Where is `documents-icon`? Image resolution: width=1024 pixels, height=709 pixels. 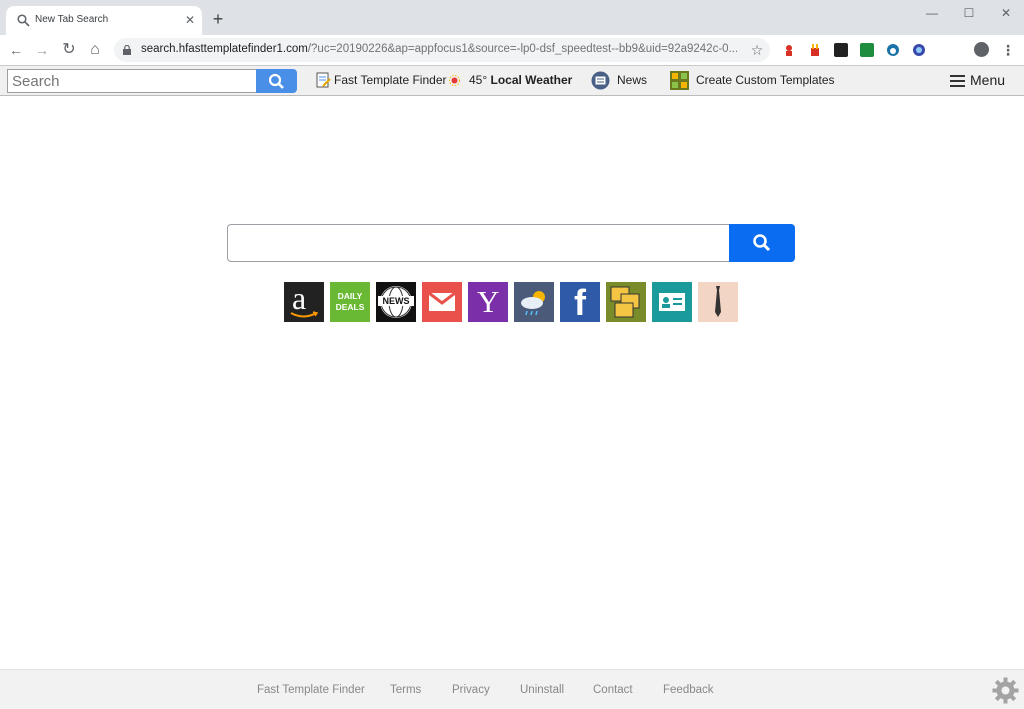 documents-icon is located at coordinates (625, 302).